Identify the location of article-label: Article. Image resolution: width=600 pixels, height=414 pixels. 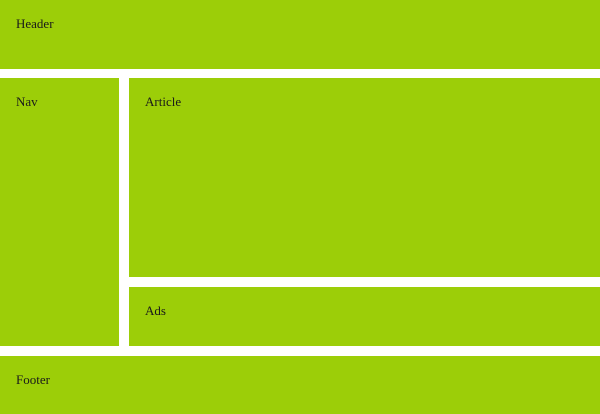
(163, 101).